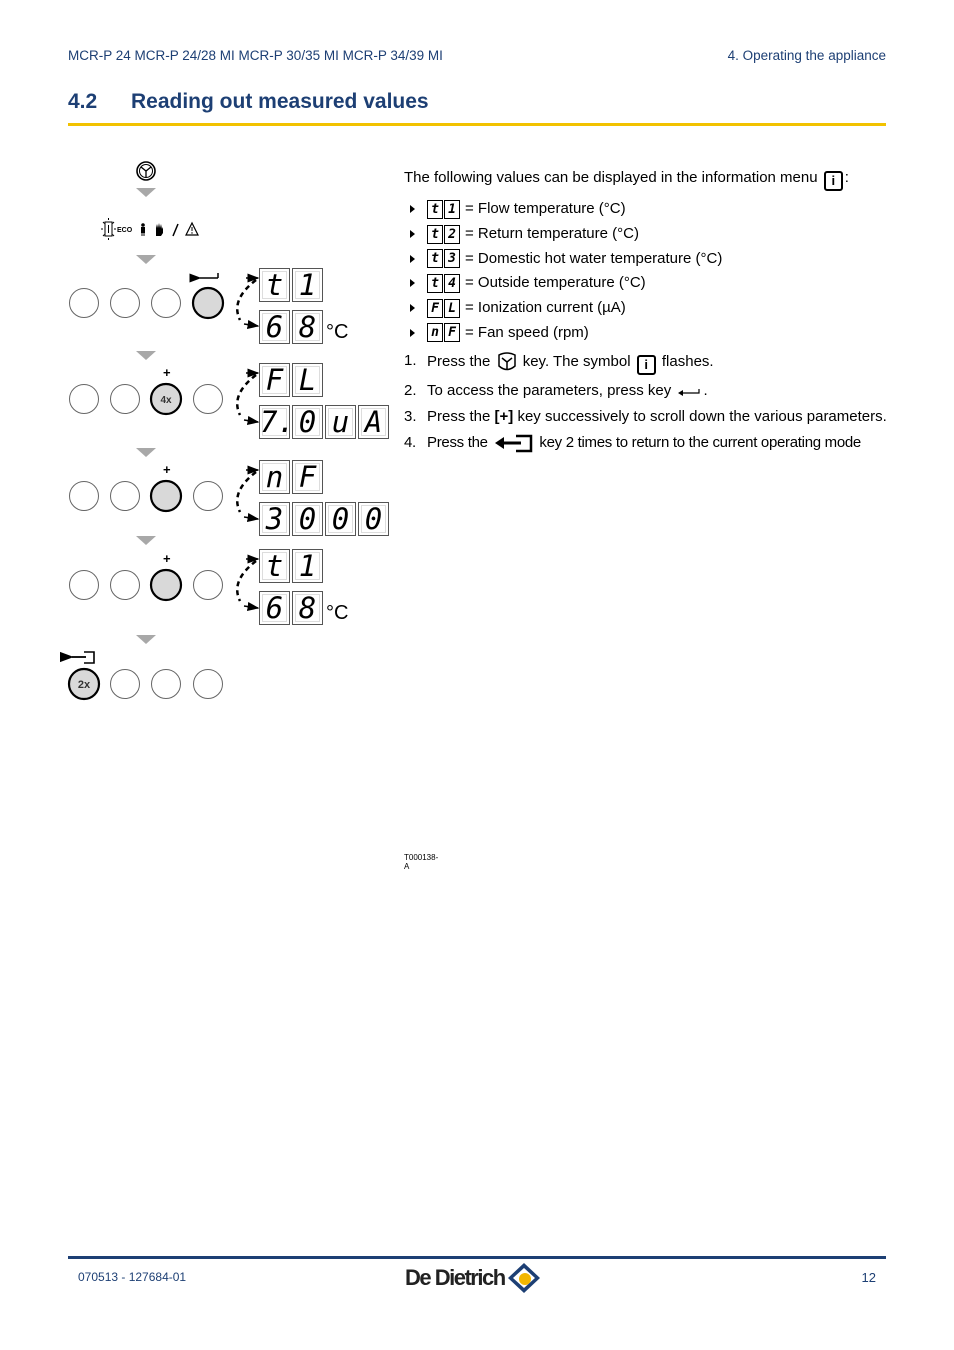 This screenshot has width=954, height=1350. I want to click on parameter-code: nF, so click(444, 333).